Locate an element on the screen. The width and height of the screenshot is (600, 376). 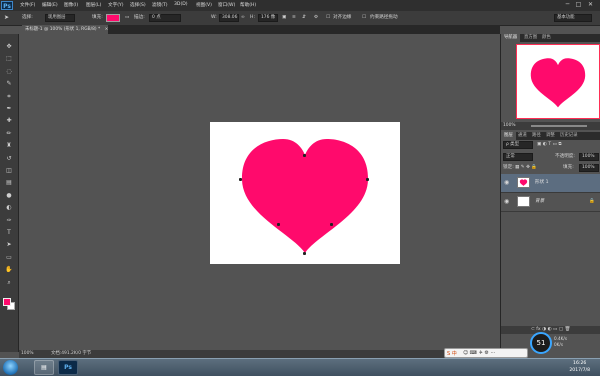
minimize-button: ─ is located at coordinates (567, 5).